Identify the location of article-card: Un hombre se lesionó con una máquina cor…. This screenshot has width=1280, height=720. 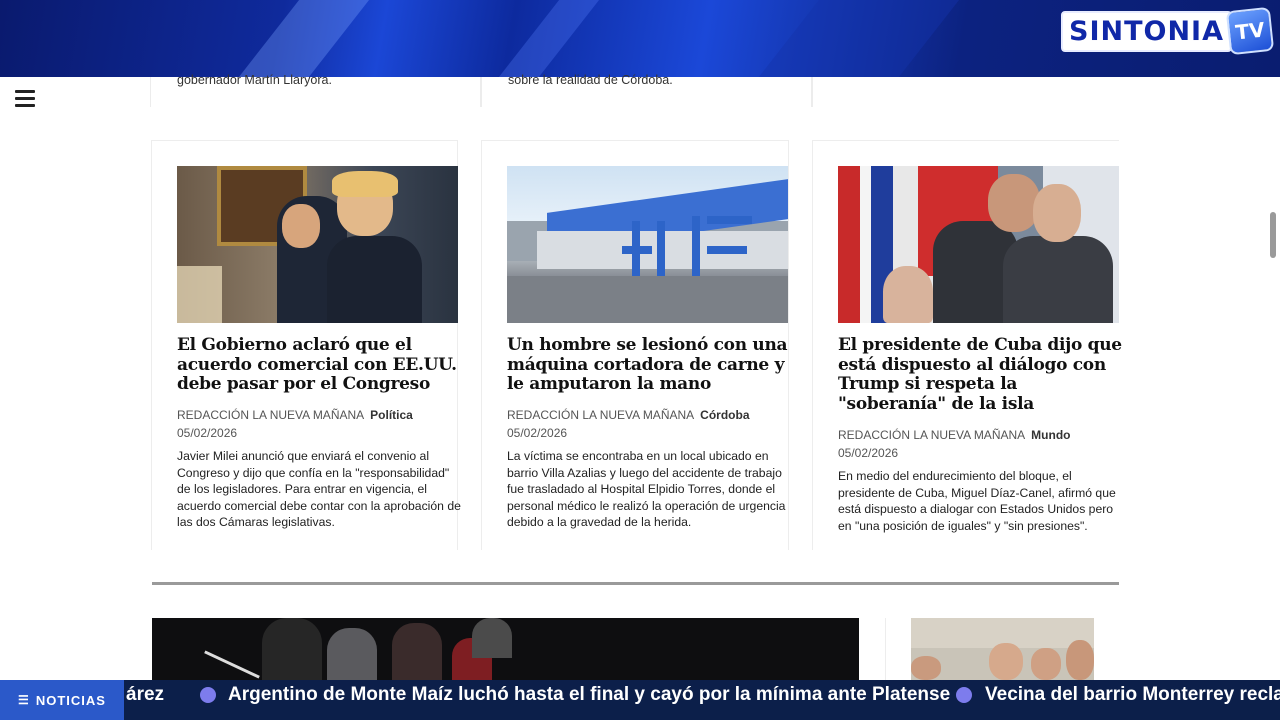
(635, 345).